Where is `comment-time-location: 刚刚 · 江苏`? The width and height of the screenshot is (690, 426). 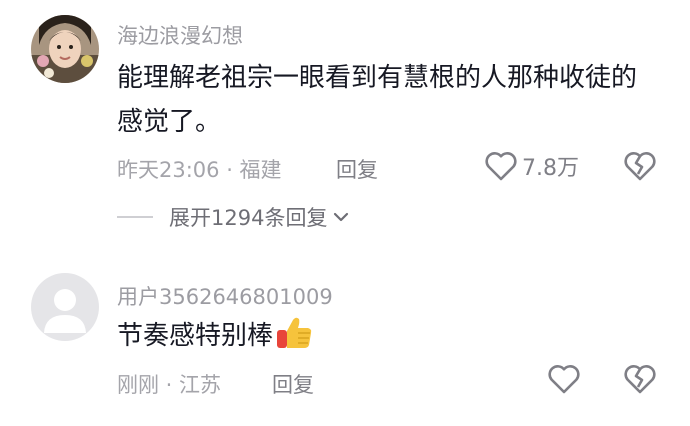 comment-time-location: 刚刚 · 江苏 is located at coordinates (169, 385).